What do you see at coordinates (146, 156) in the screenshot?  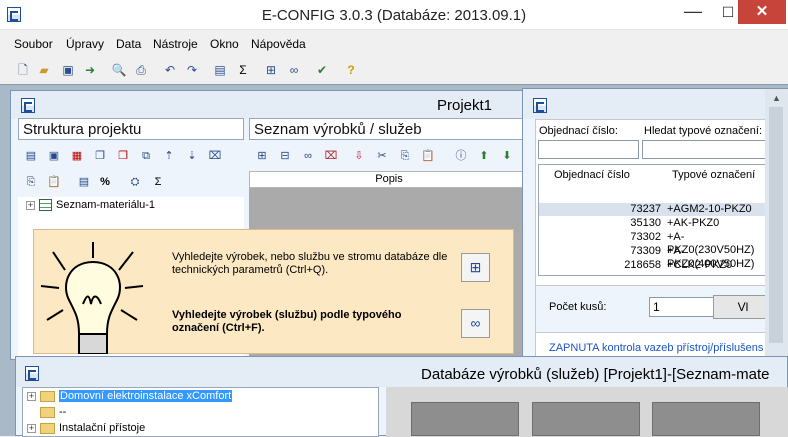 I see `duplicate-icon: ⧉` at bounding box center [146, 156].